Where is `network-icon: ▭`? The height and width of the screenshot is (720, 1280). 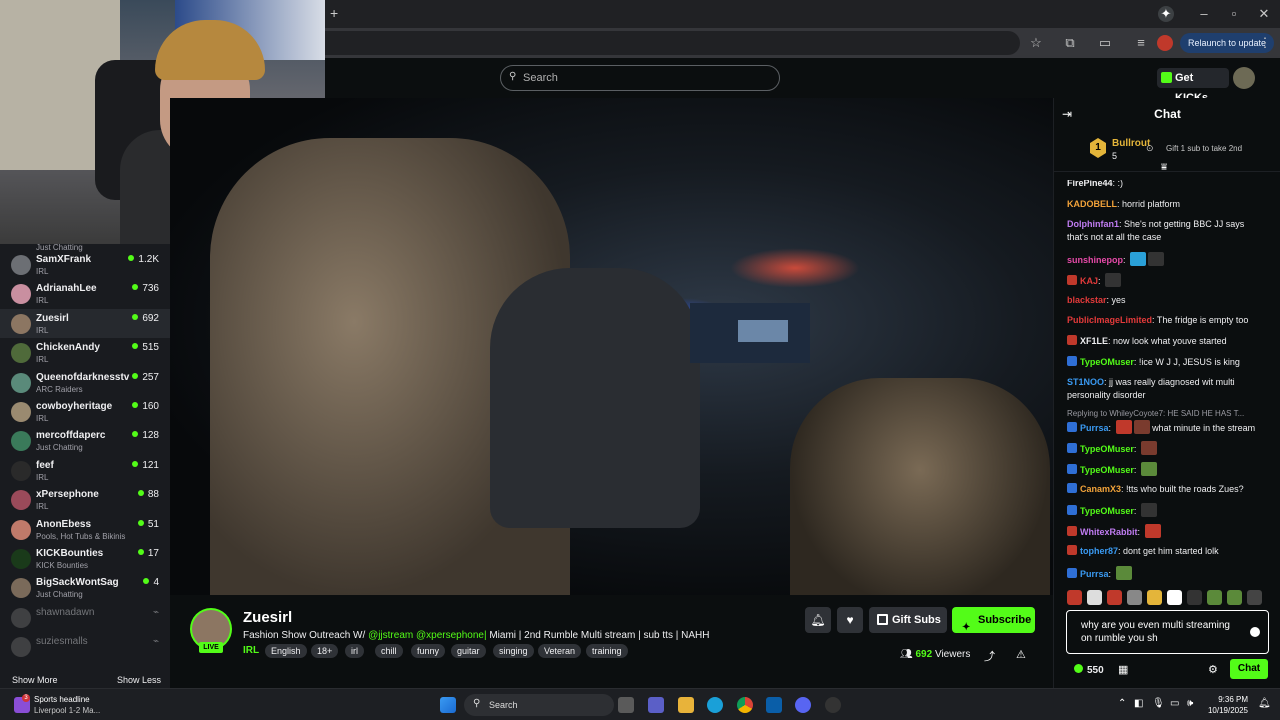
network-icon: ▭ is located at coordinates (1174, 703).